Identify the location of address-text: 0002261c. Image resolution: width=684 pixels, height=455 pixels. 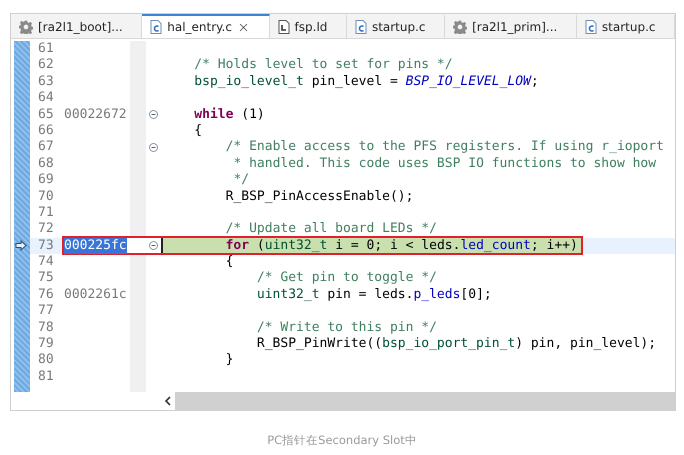
(95, 295).